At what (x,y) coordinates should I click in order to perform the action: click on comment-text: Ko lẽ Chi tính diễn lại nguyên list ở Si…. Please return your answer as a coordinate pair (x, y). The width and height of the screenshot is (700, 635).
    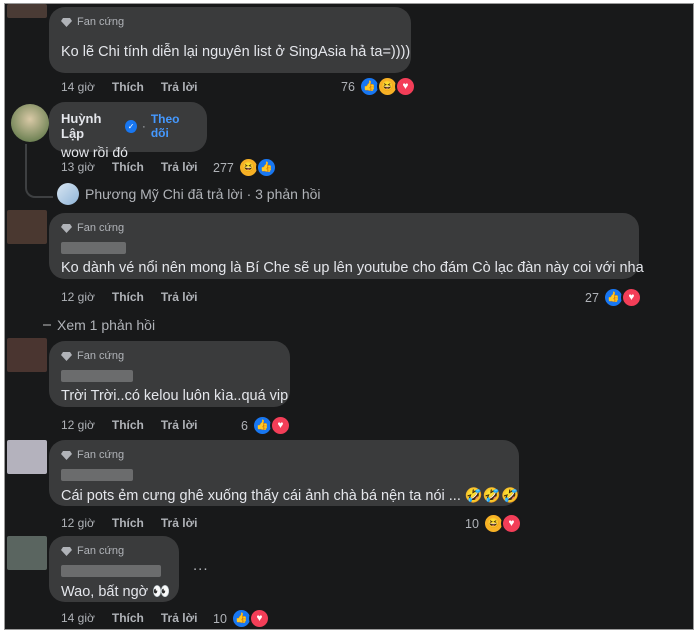
    Looking at the image, I should click on (236, 52).